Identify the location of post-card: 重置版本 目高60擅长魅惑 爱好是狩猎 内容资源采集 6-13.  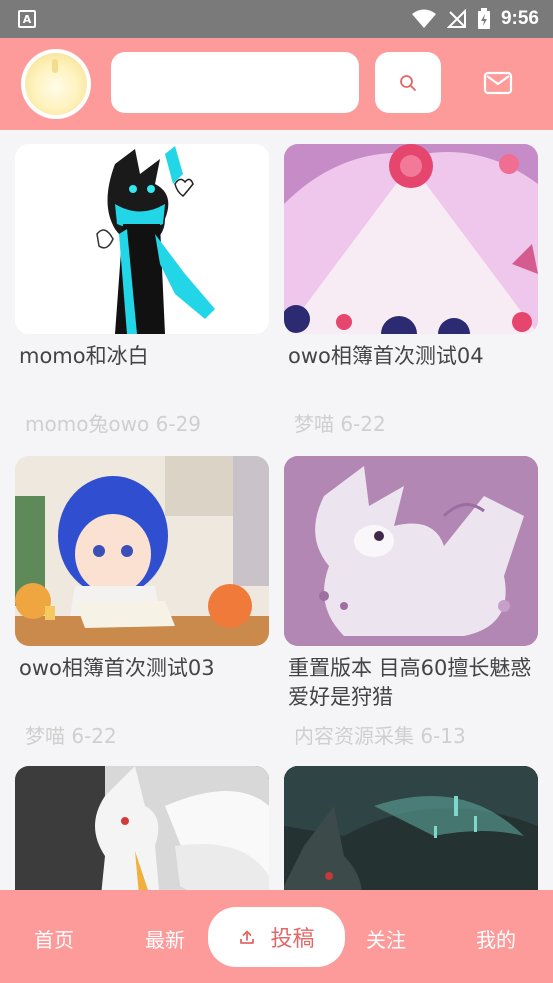
(411, 602).